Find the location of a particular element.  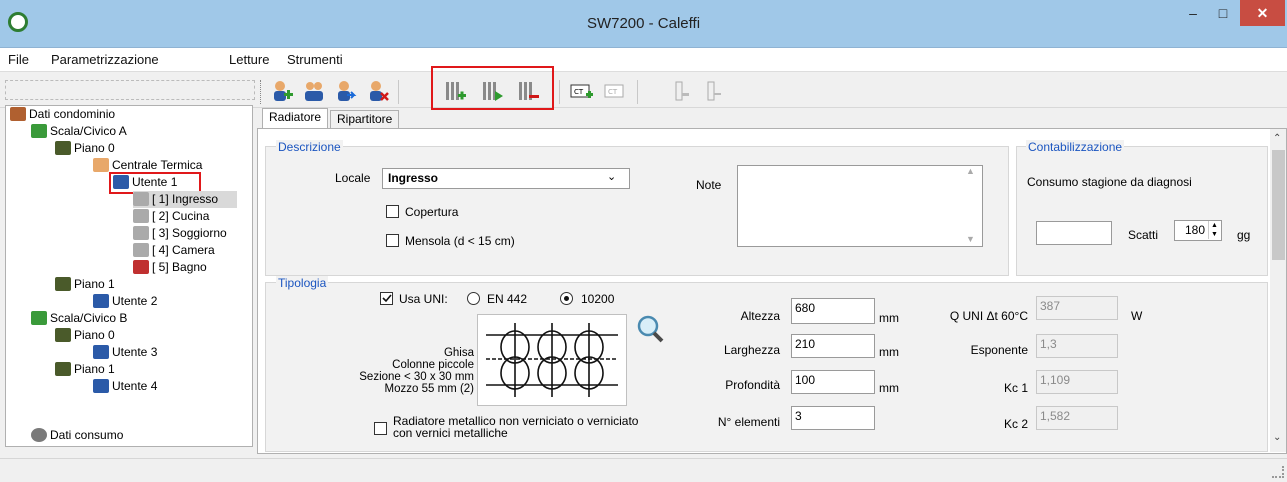

tree-node-piano-1-b: Piano 1 is located at coordinates (85, 369).